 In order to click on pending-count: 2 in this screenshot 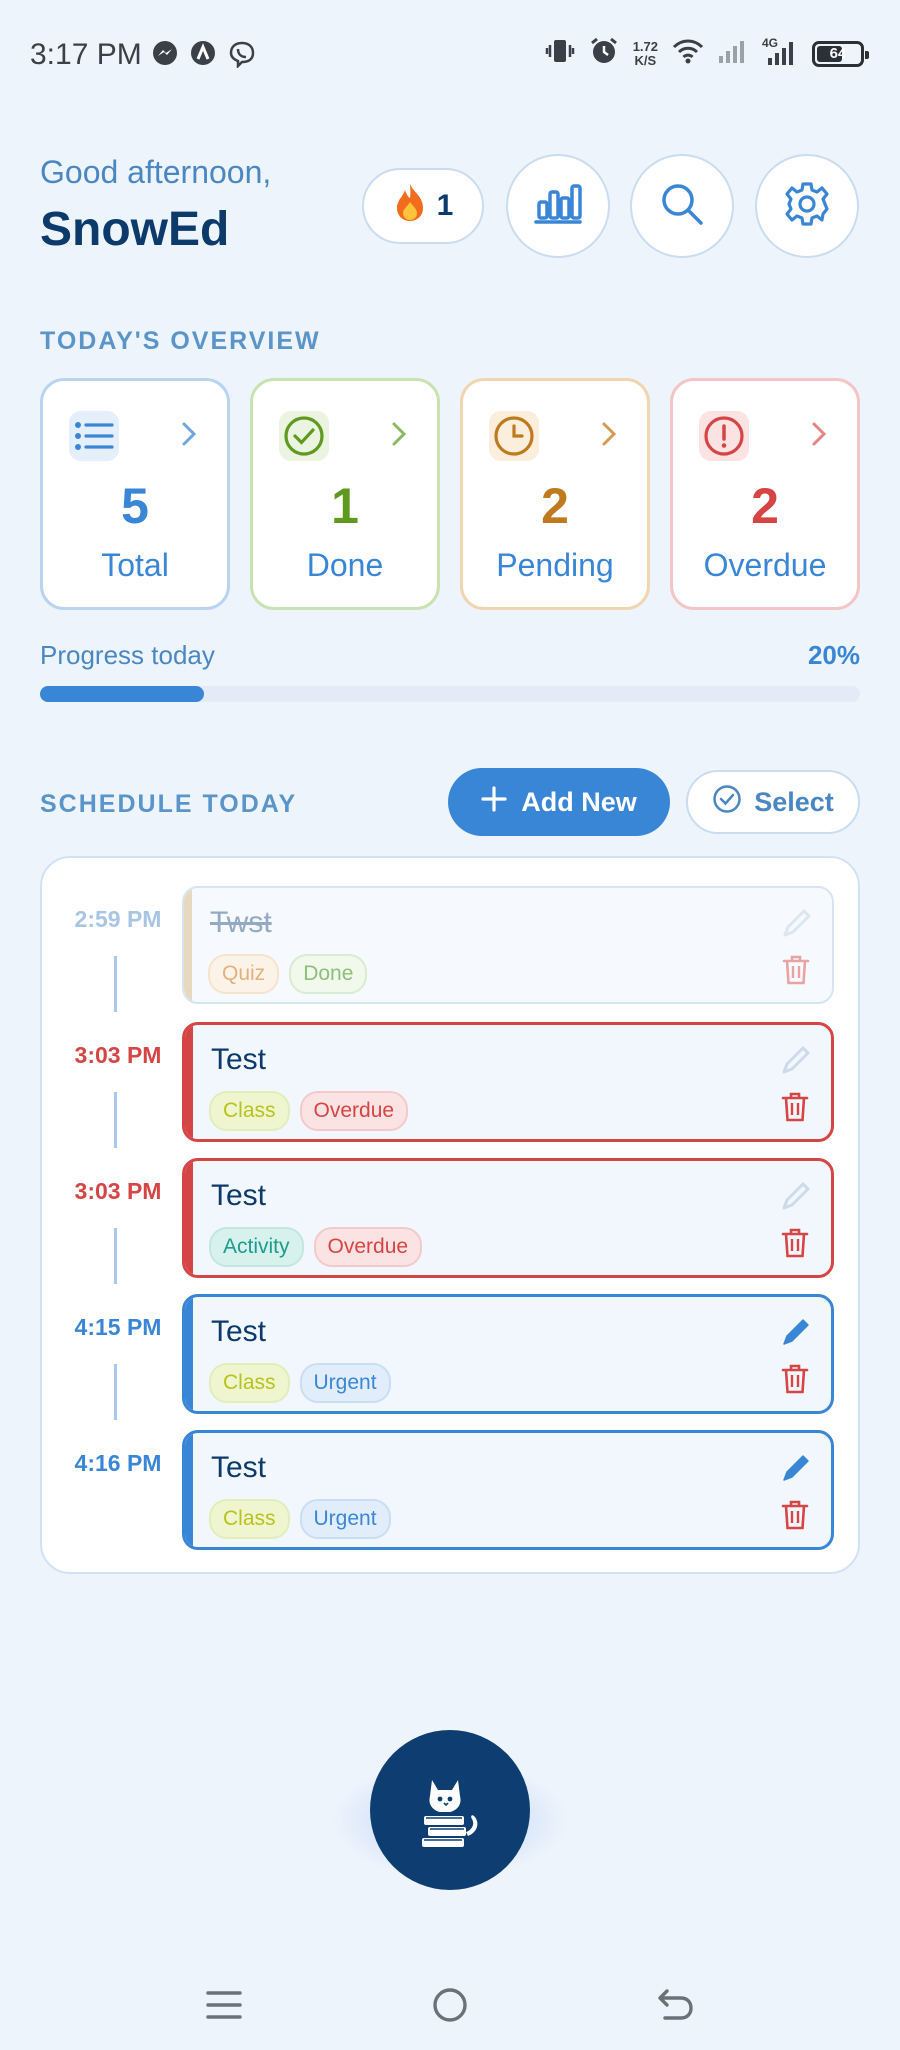, I will do `click(555, 506)`.